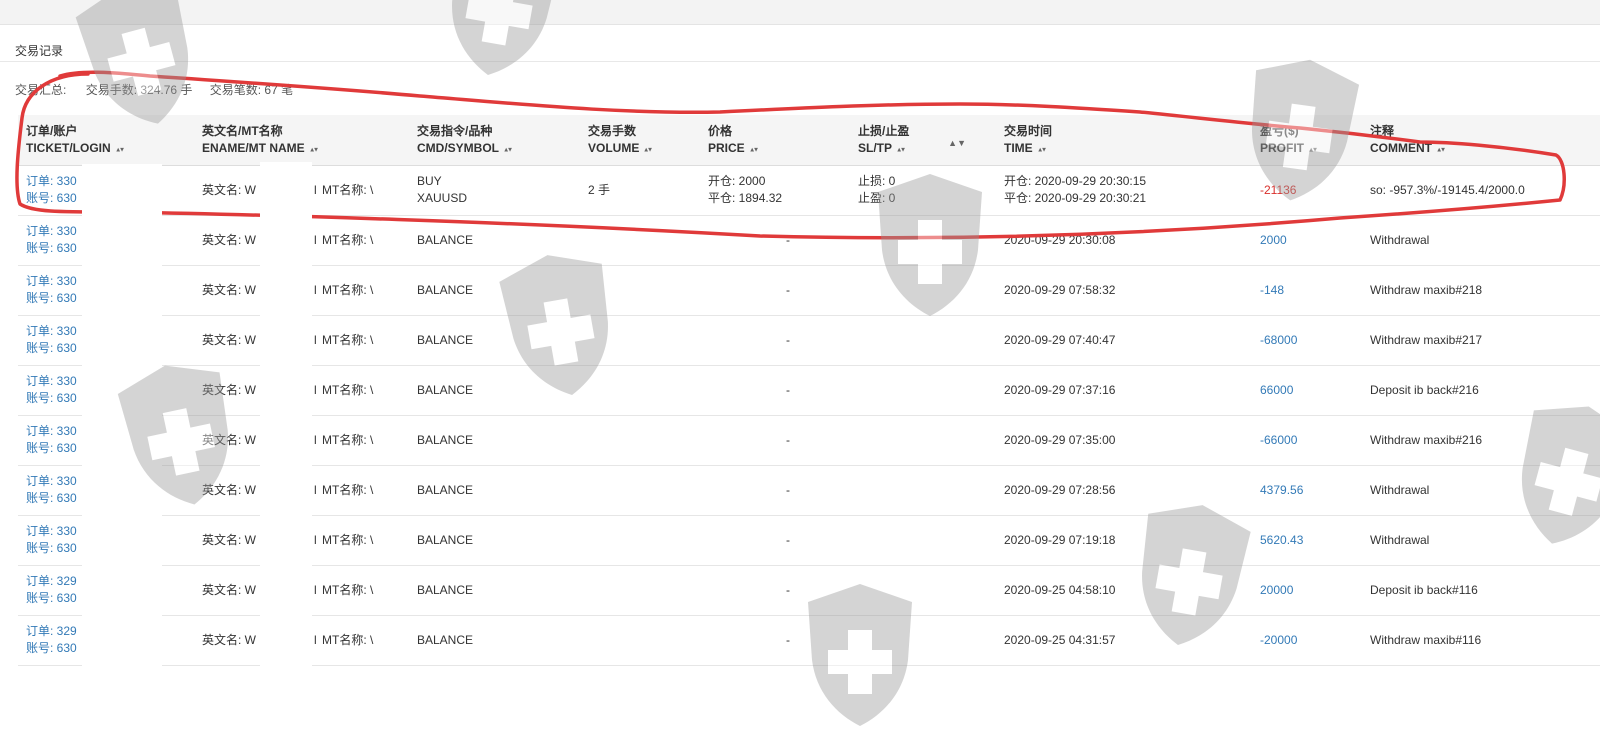  Describe the element at coordinates (923, 140) in the screenshot. I see `column-header: 止损/止盈 SL/TP ▲▼ ▲▼` at that location.